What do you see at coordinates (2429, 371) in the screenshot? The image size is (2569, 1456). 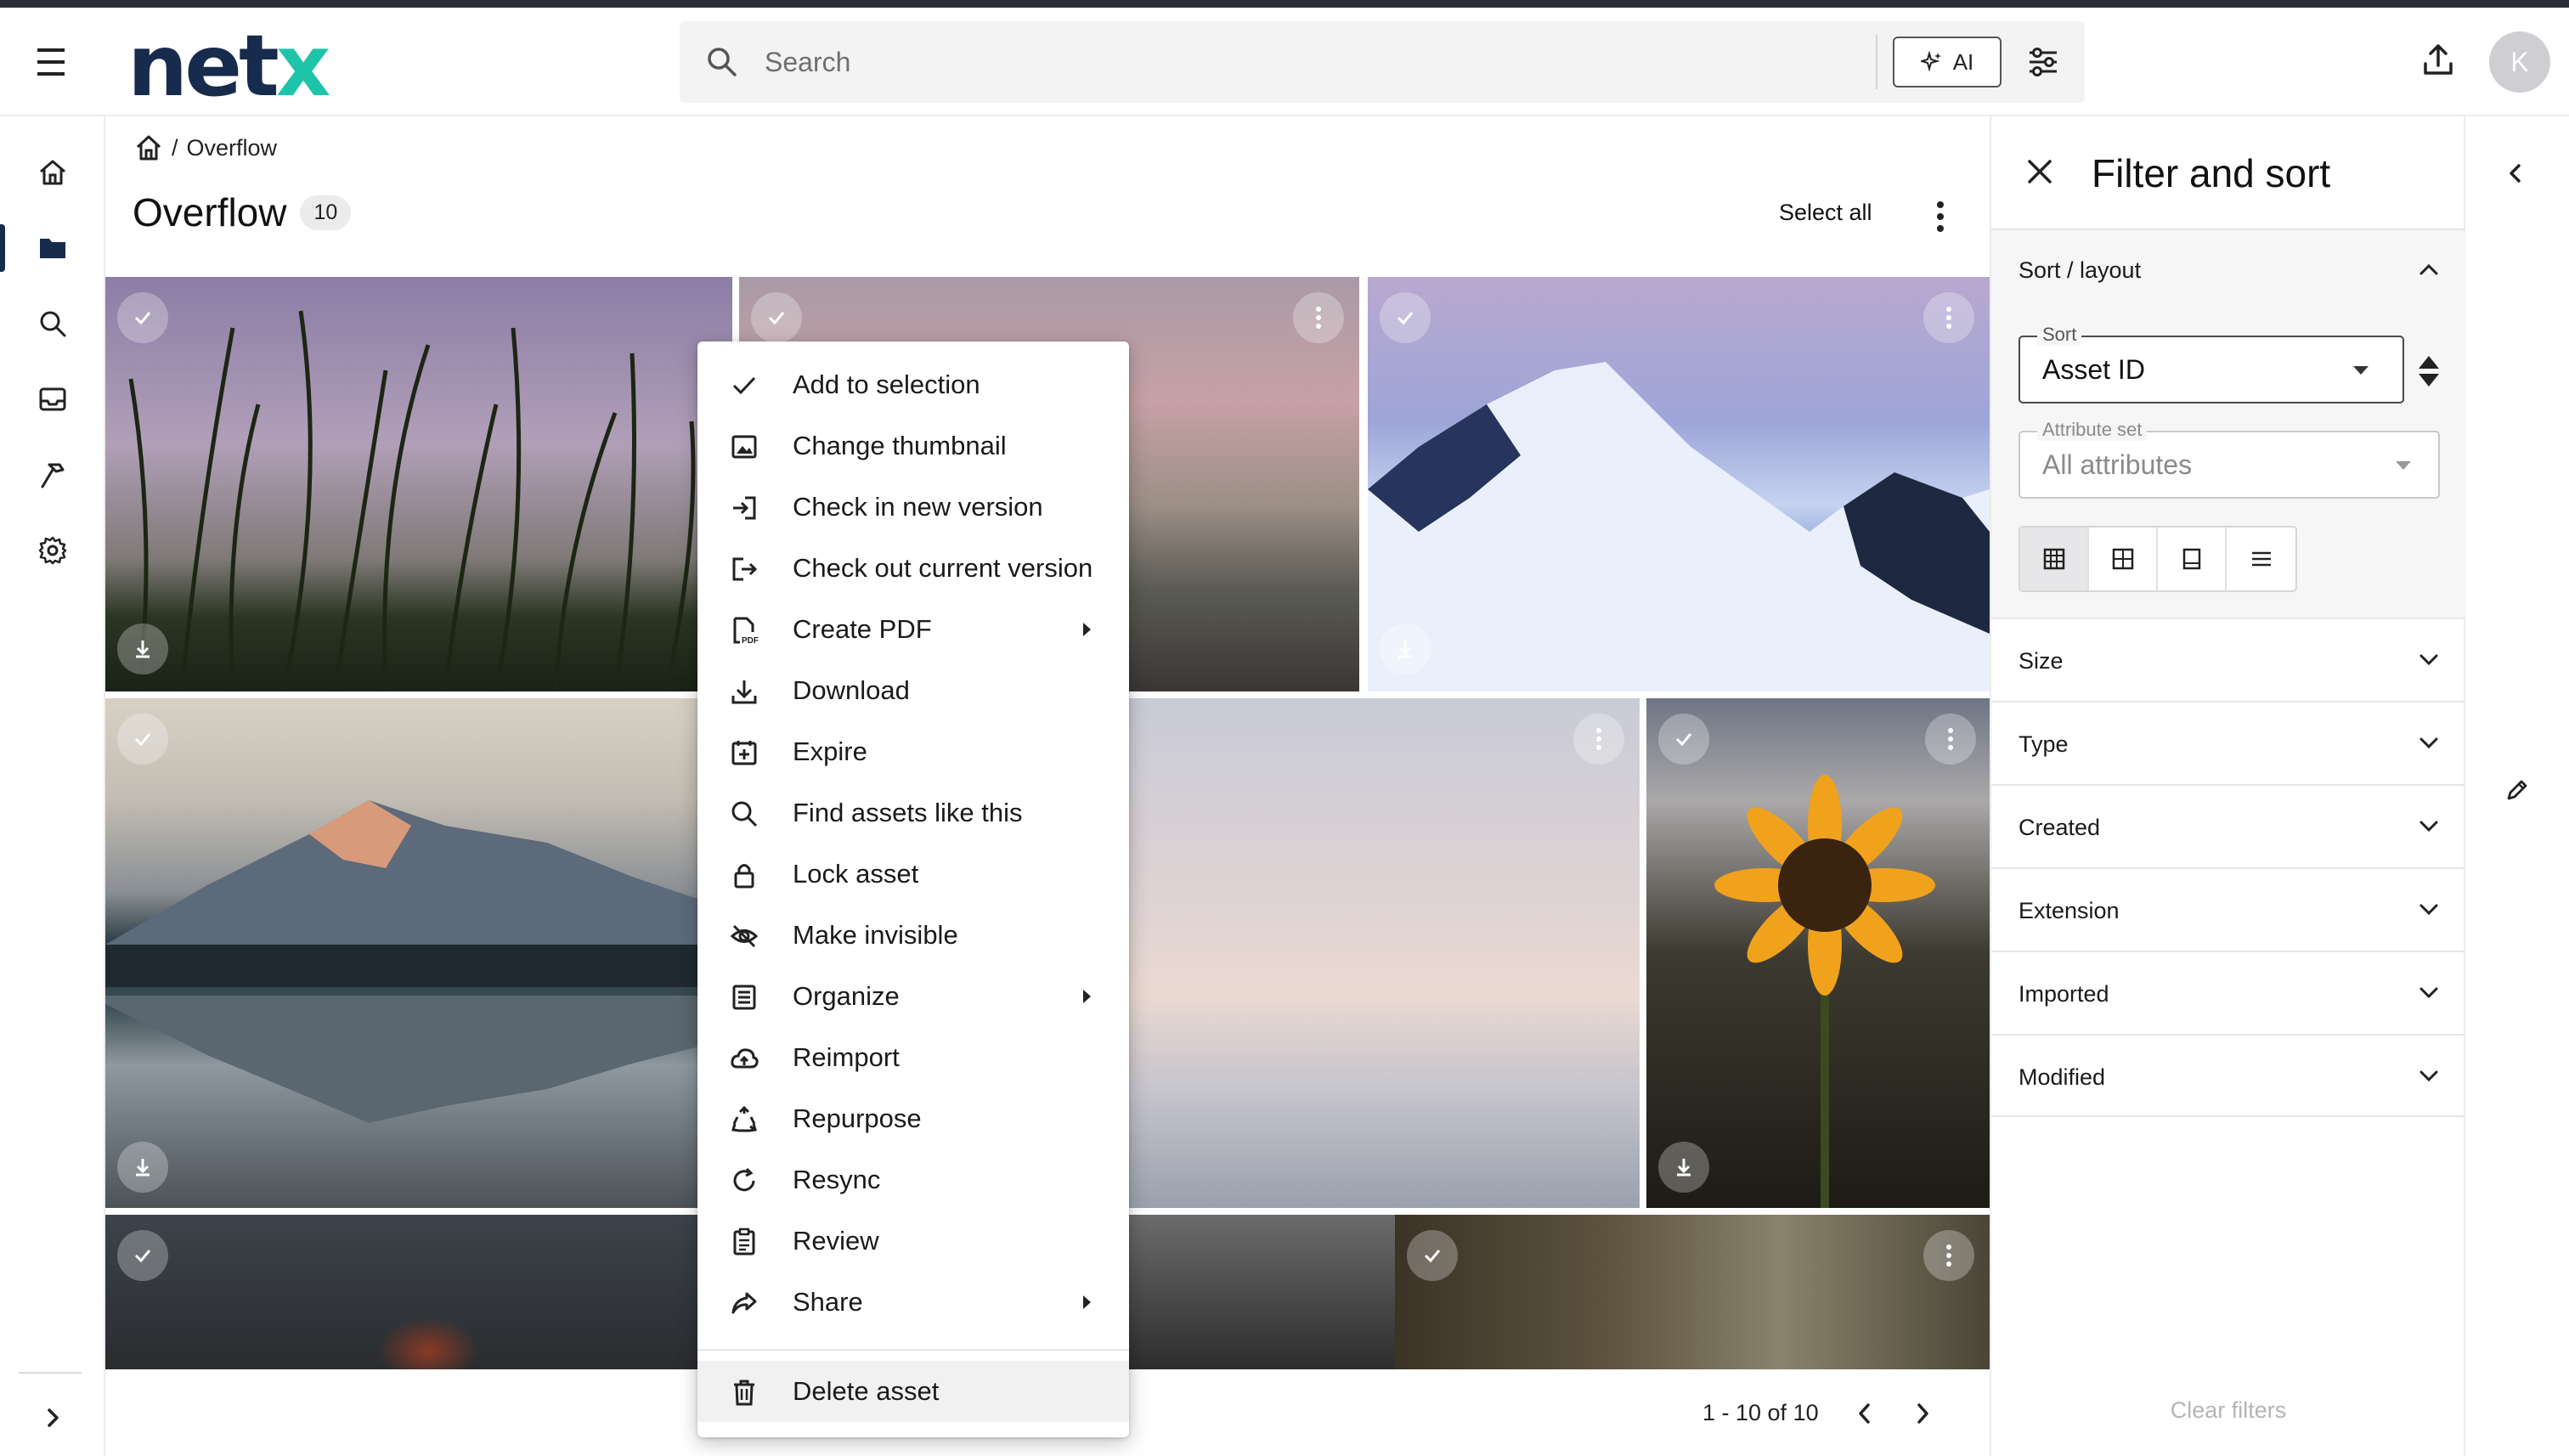 I see `sort-direction-icon` at bounding box center [2429, 371].